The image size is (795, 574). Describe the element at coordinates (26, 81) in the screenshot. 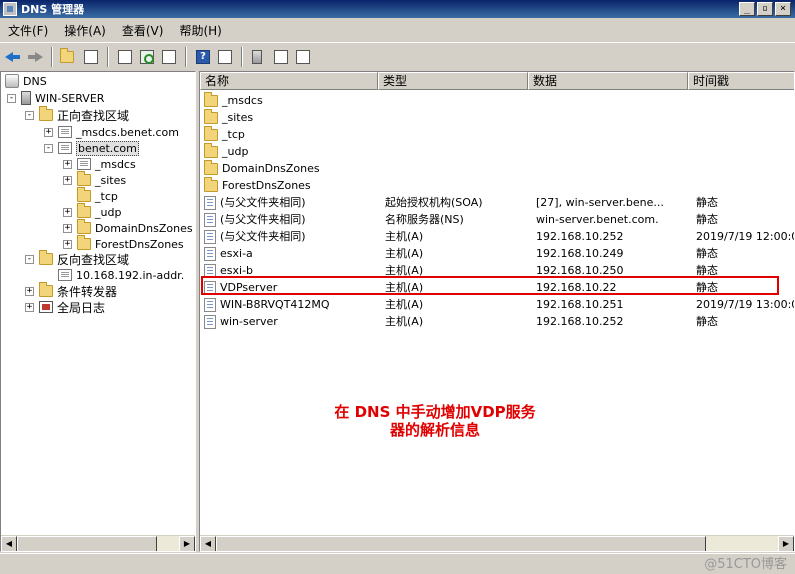

I see `tree-item-dns: DNS` at that location.